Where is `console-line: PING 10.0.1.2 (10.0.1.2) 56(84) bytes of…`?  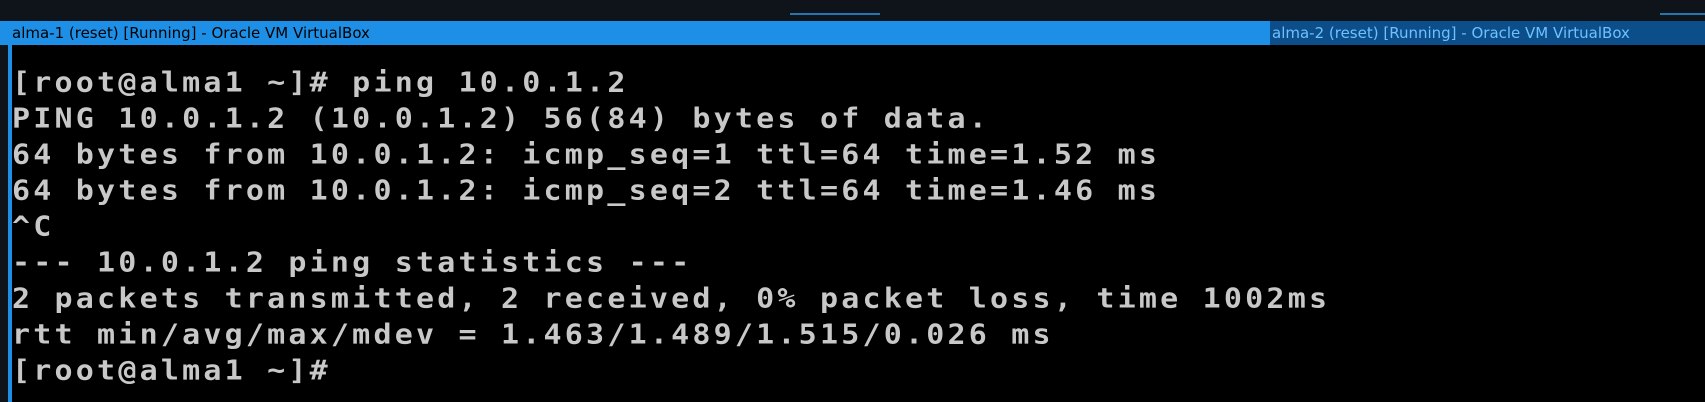 console-line: PING 10.0.1.2 (10.0.1.2) 56(84) bytes of… is located at coordinates (501, 118).